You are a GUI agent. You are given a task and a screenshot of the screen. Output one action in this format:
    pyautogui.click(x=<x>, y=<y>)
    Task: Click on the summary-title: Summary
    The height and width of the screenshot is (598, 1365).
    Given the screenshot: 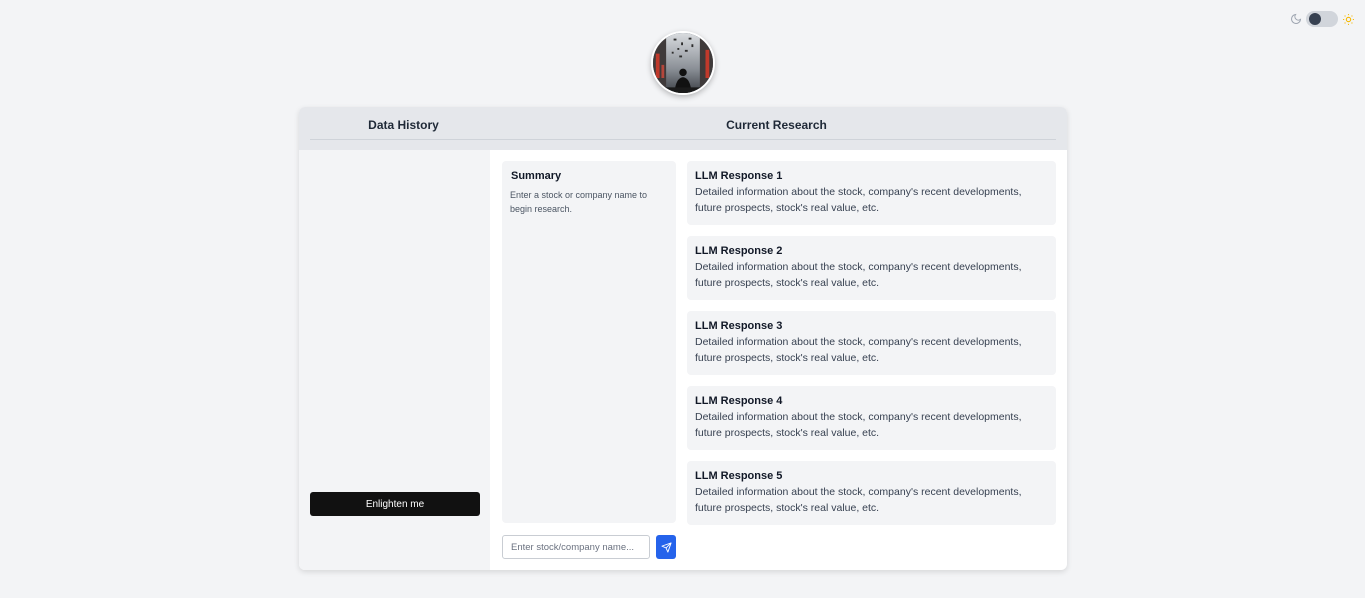 What is the action you would take?
    pyautogui.click(x=536, y=176)
    